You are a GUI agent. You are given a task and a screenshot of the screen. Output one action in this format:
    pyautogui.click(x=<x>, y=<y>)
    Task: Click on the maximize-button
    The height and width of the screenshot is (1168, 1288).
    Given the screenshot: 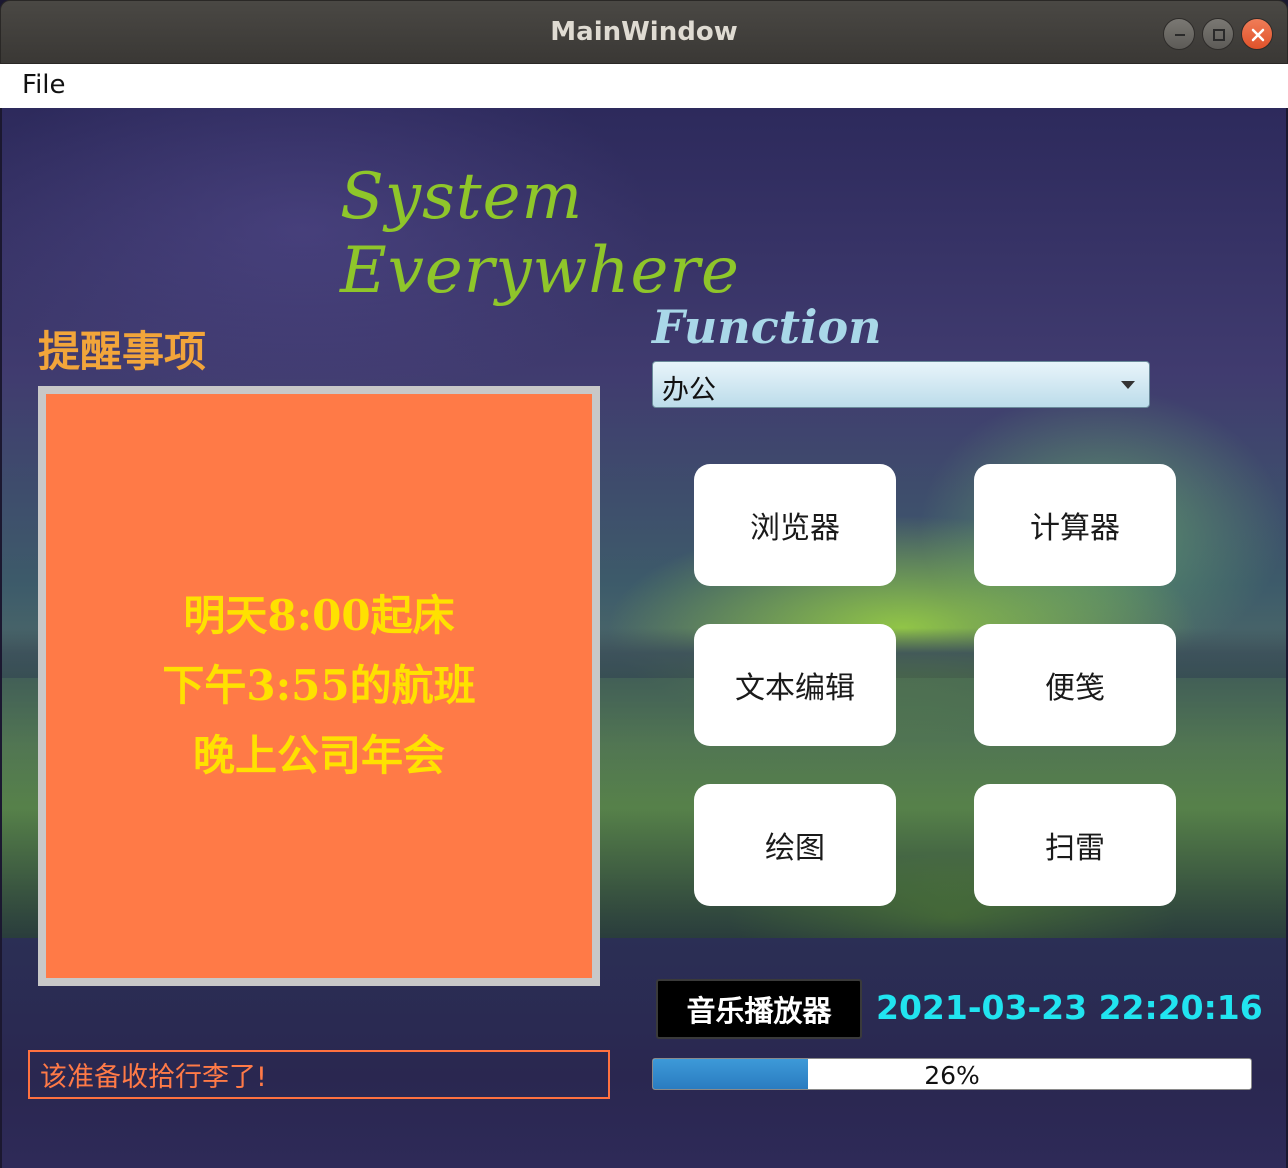 What is the action you would take?
    pyautogui.click(x=1218, y=34)
    